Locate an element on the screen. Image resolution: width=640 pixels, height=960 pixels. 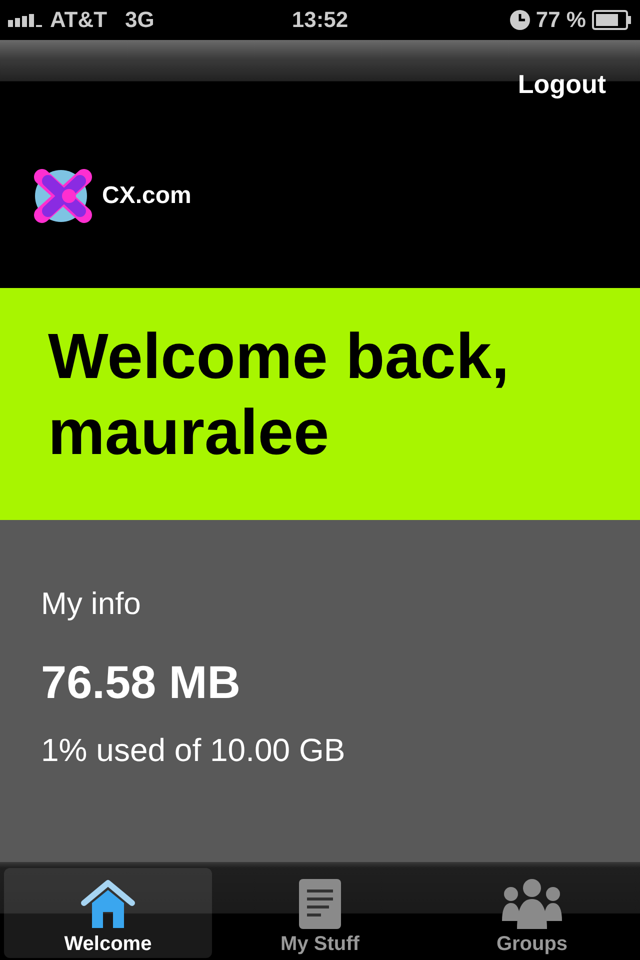
house-icon is located at coordinates (108, 904).